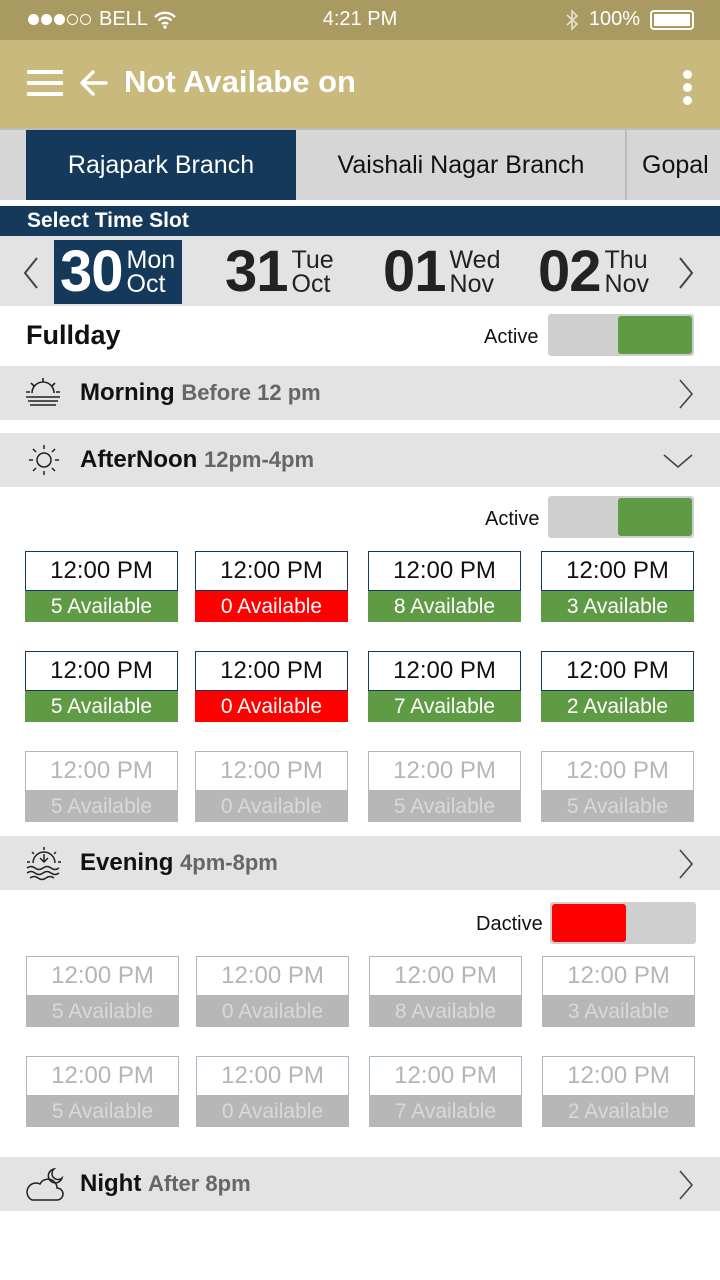 The width and height of the screenshot is (720, 1280). I want to click on slot-availability: 2 Available, so click(617, 706).